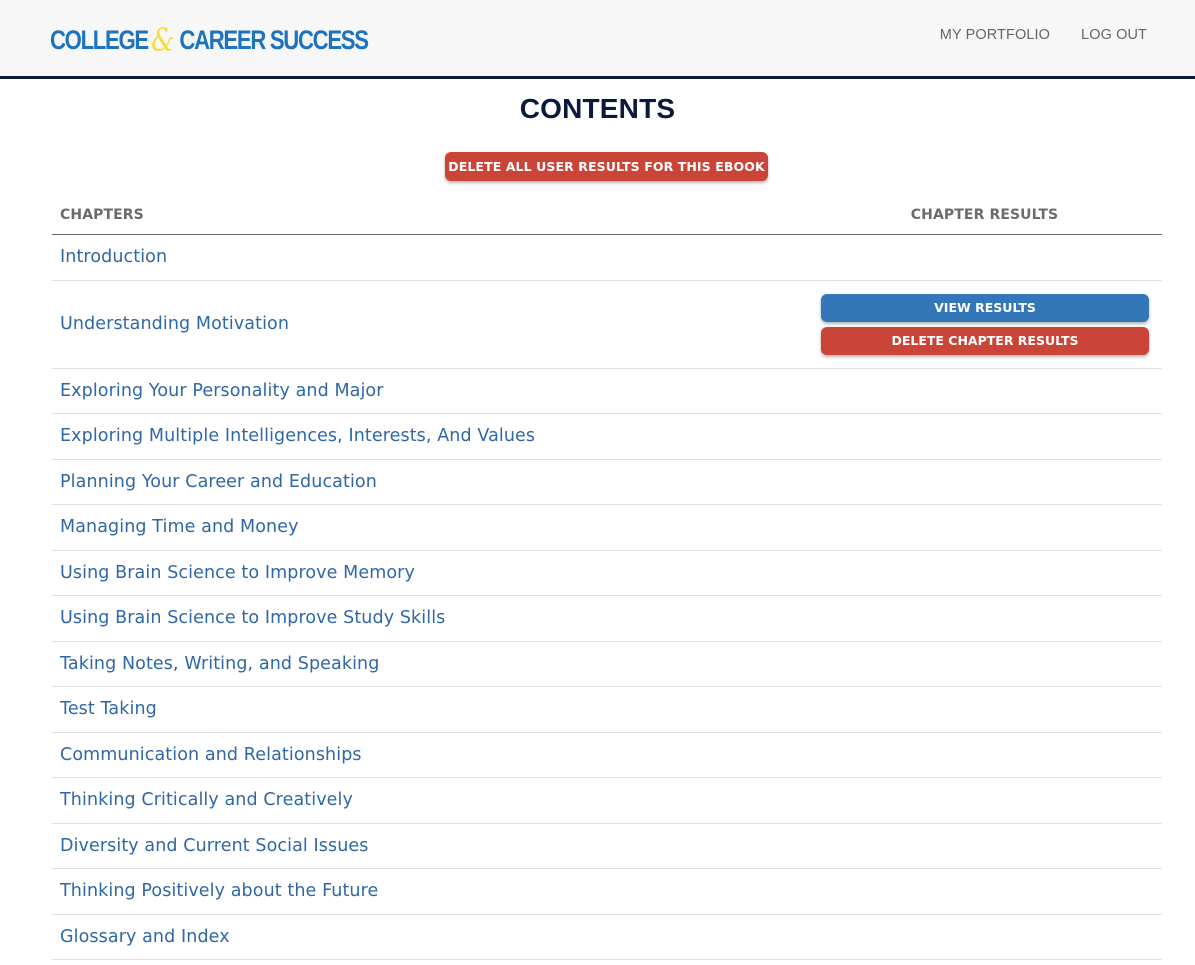 The height and width of the screenshot is (965, 1195). I want to click on view-results-button: VIEW RESULTS, so click(985, 307).